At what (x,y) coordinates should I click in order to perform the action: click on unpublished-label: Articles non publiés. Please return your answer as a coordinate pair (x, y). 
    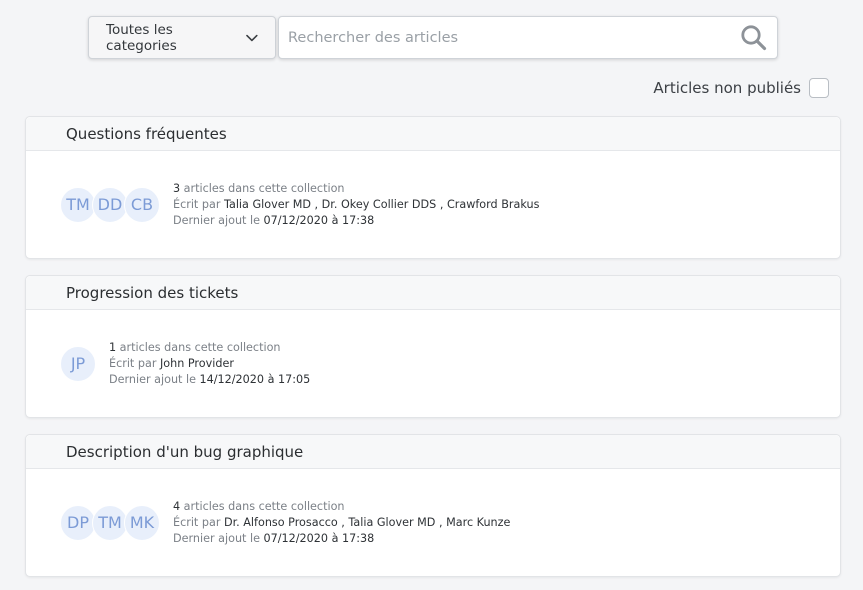
    Looking at the image, I should click on (727, 88).